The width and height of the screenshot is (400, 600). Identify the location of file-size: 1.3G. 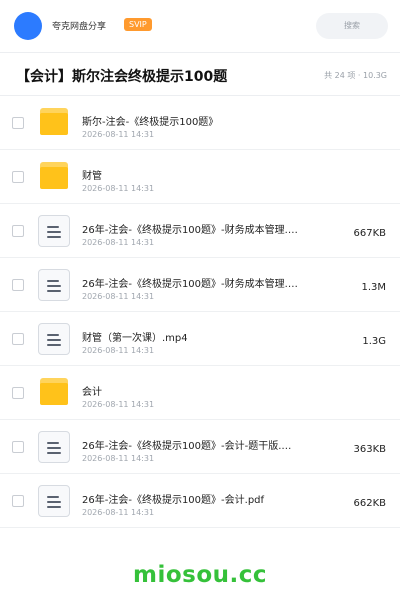
(374, 341).